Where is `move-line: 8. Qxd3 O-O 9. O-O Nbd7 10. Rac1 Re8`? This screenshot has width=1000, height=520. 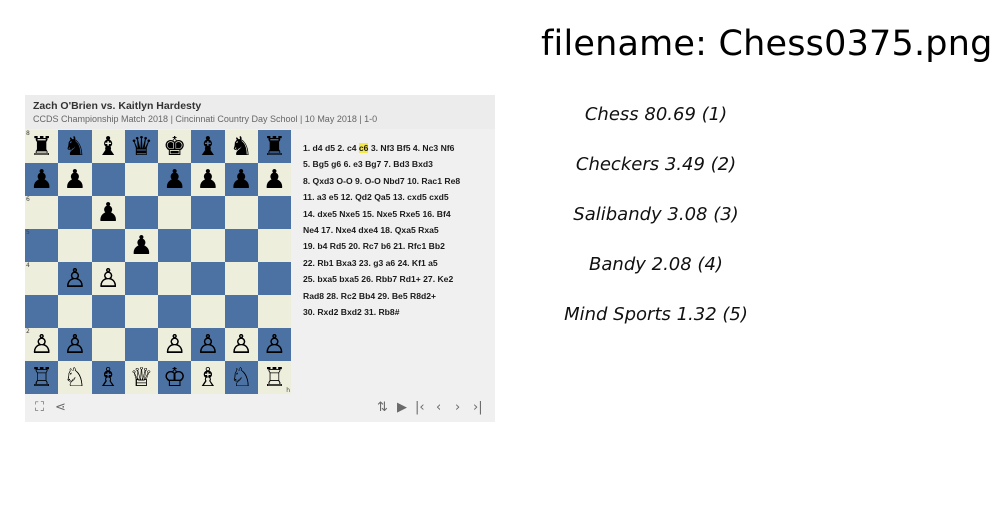
move-line: 8. Qxd3 O-O 9. O-O Nbd7 10. Rac1 Re8 is located at coordinates (397, 181).